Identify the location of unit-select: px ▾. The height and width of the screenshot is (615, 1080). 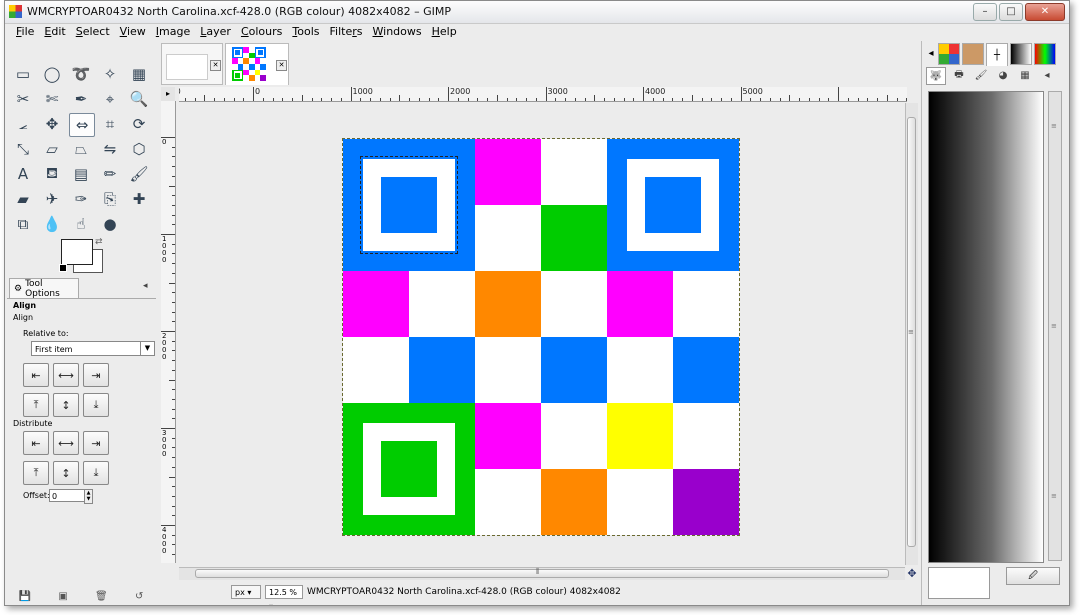
(246, 592).